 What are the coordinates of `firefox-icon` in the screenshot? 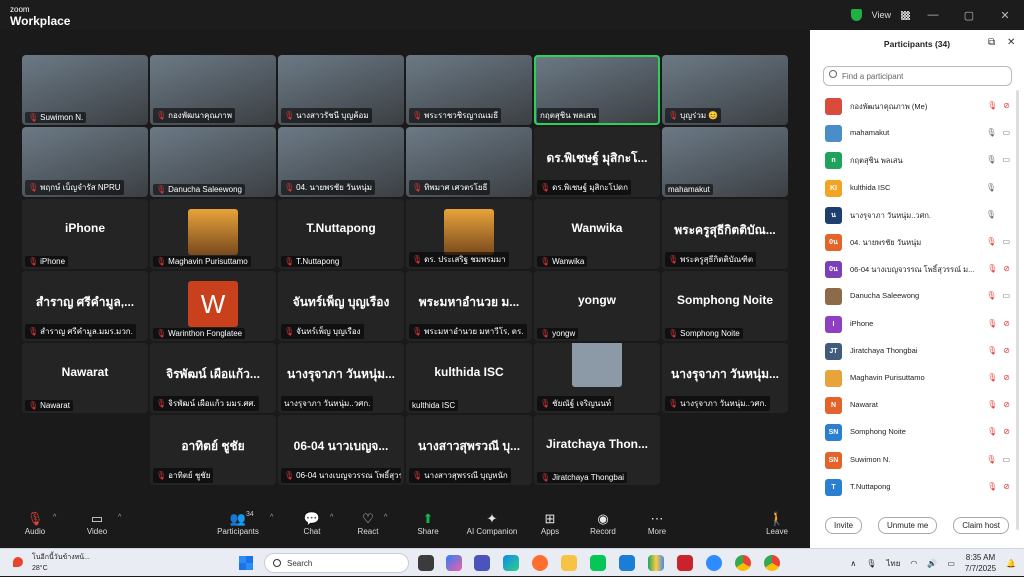 It's located at (540, 563).